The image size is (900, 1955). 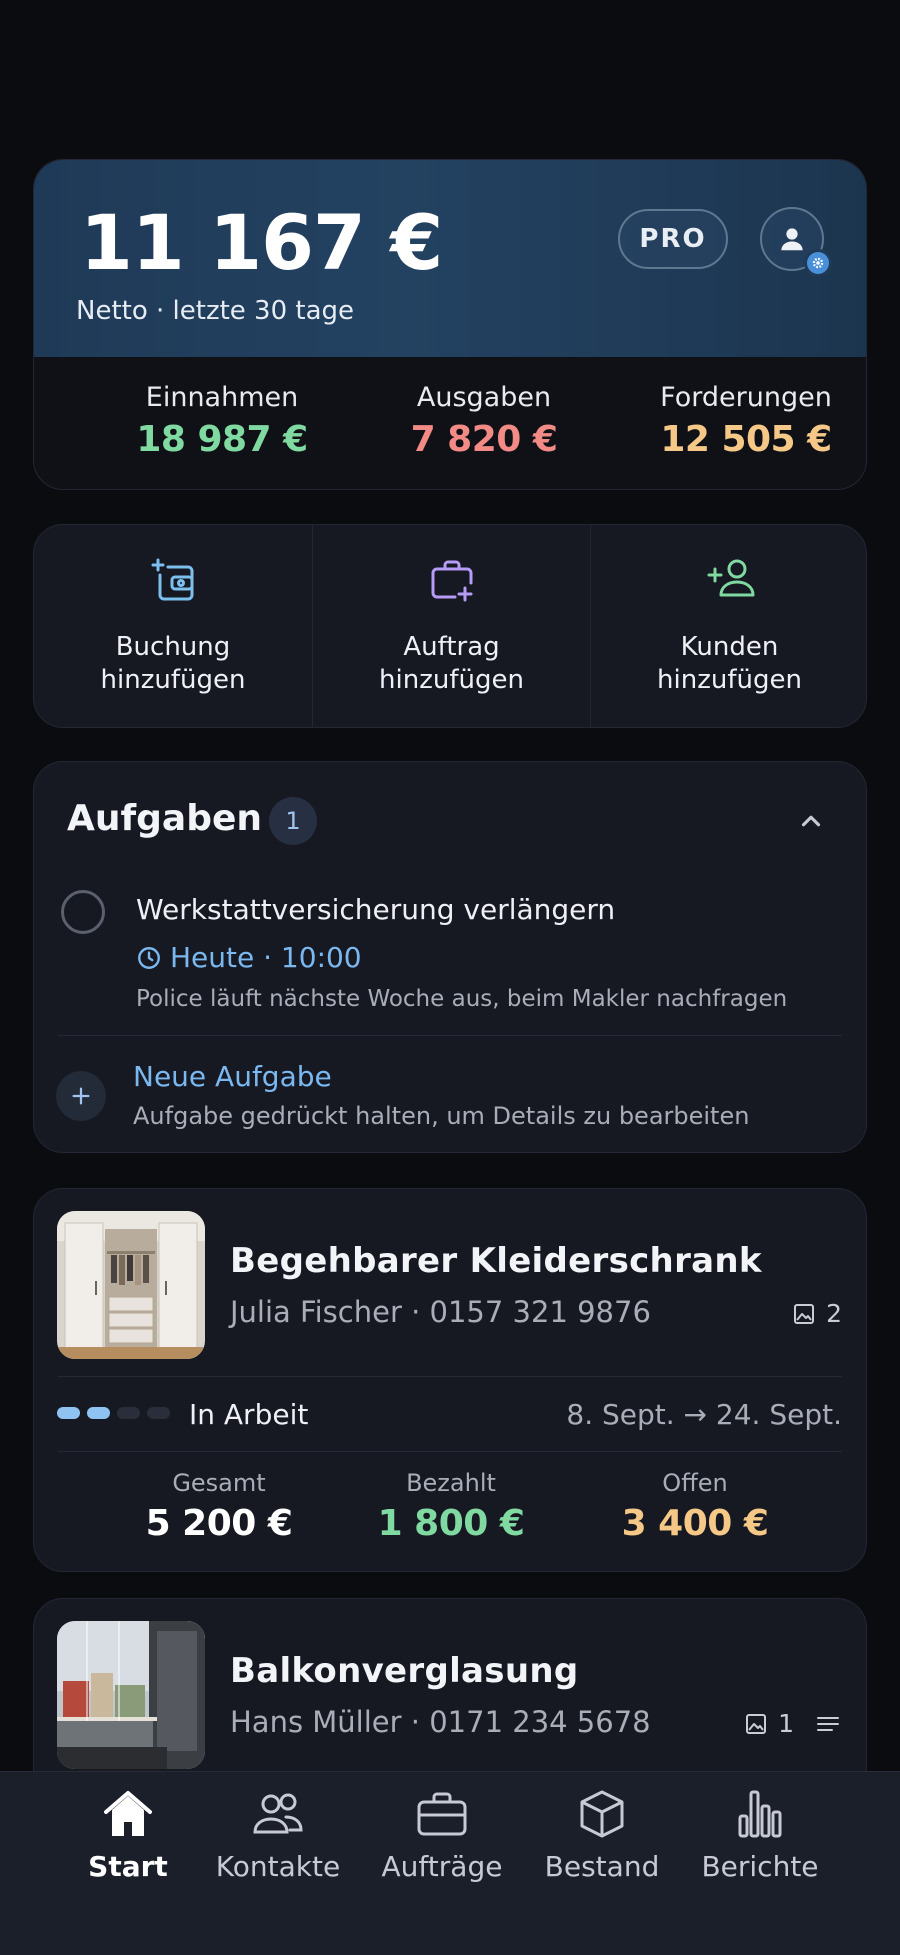 I want to click on task-time: Heute · 10:00, so click(x=266, y=957).